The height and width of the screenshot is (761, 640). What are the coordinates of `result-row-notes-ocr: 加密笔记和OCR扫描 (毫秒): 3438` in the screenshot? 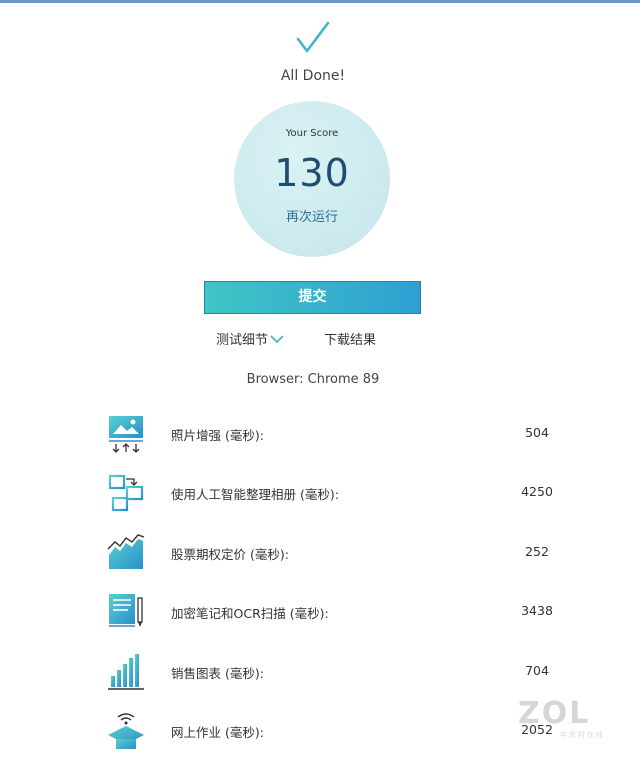 It's located at (320, 617).